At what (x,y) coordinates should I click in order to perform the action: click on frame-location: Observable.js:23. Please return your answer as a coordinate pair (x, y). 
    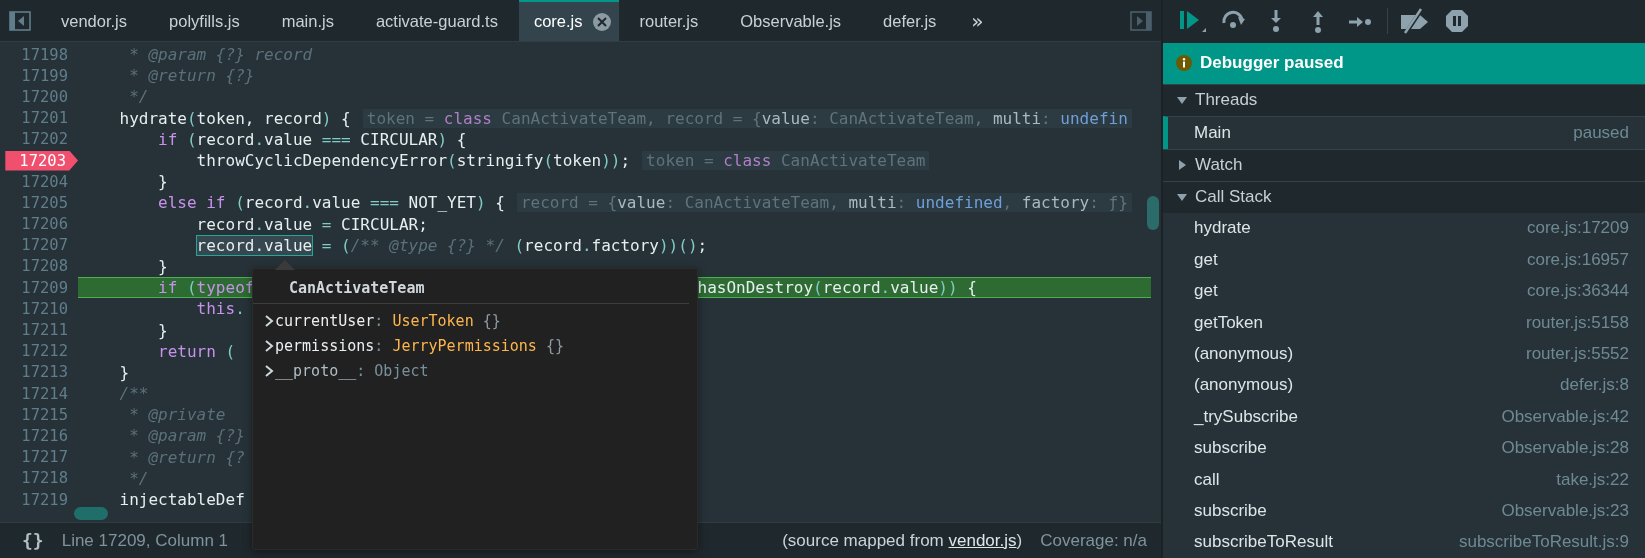
    Looking at the image, I should click on (1565, 510).